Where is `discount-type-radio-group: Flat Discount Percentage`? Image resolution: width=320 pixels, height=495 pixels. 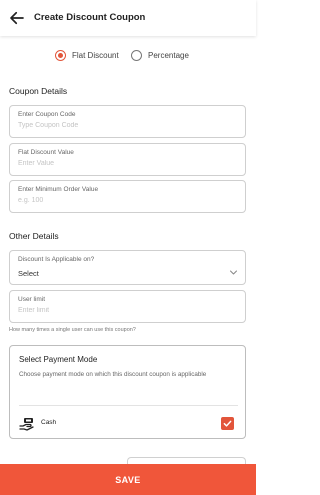 discount-type-radio-group: Flat Discount Percentage is located at coordinates (128, 56).